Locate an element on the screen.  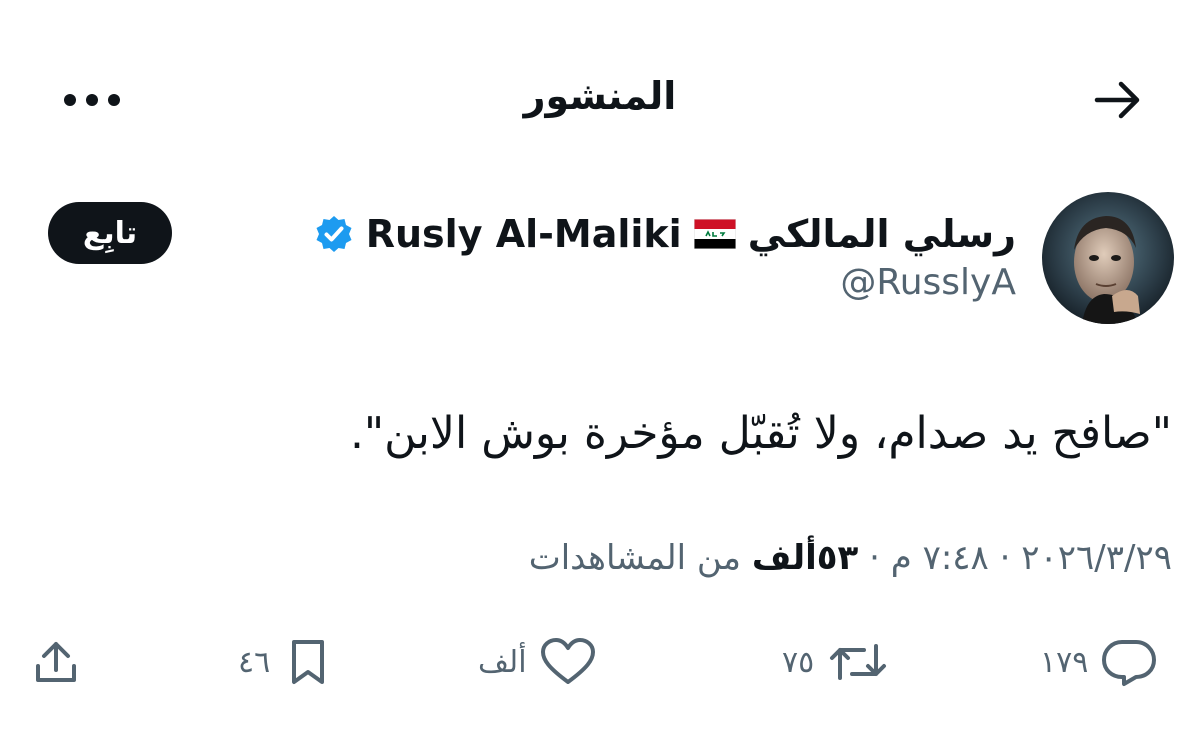
bookmark-count: ٤٦ is located at coordinates (254, 662).